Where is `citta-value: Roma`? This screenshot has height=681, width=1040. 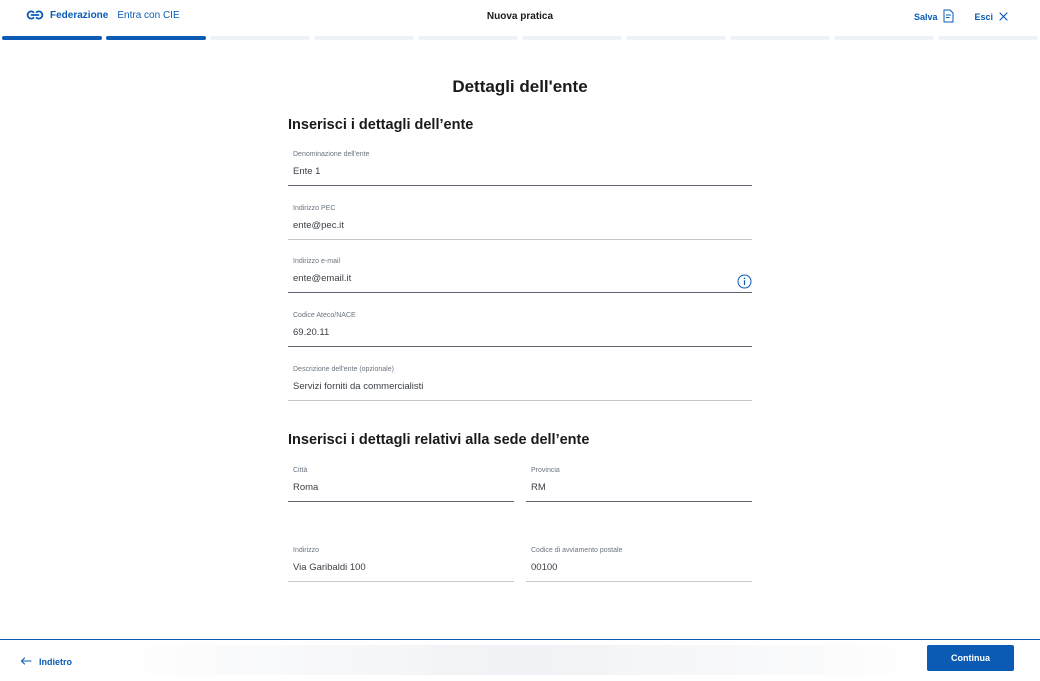 citta-value: Roma is located at coordinates (306, 487).